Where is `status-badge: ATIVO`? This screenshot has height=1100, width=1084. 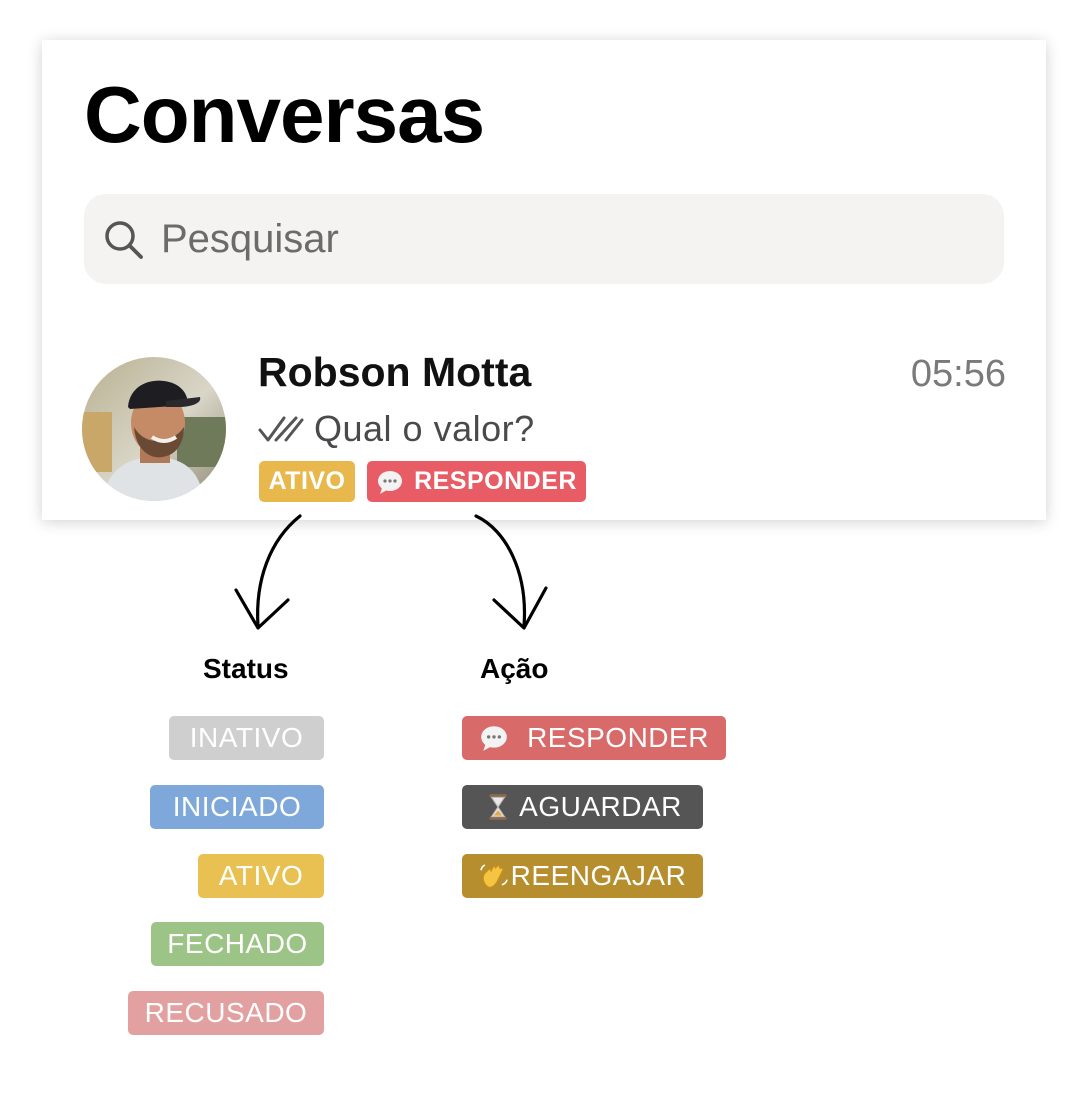
status-badge: ATIVO is located at coordinates (307, 481).